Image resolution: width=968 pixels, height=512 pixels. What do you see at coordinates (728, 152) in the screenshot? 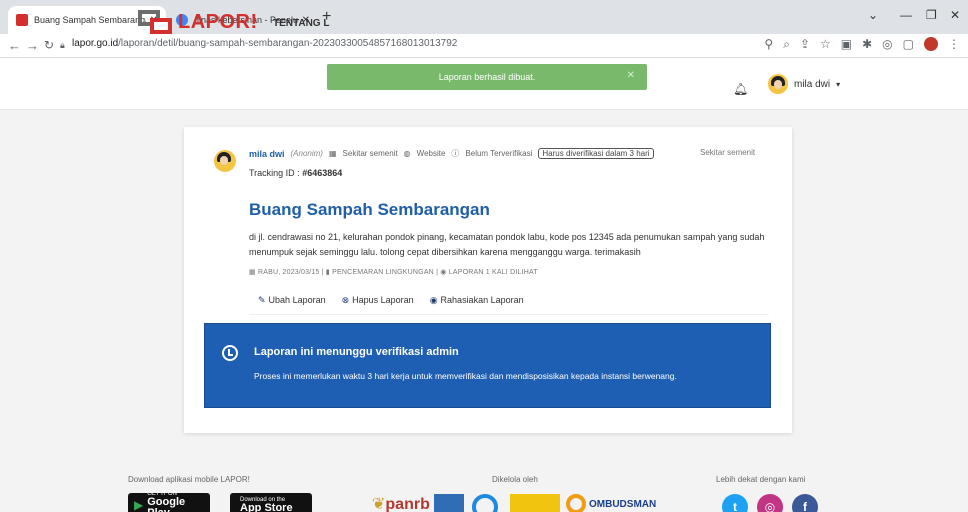
I see `report-time-right: Sekitar semenit` at bounding box center [728, 152].